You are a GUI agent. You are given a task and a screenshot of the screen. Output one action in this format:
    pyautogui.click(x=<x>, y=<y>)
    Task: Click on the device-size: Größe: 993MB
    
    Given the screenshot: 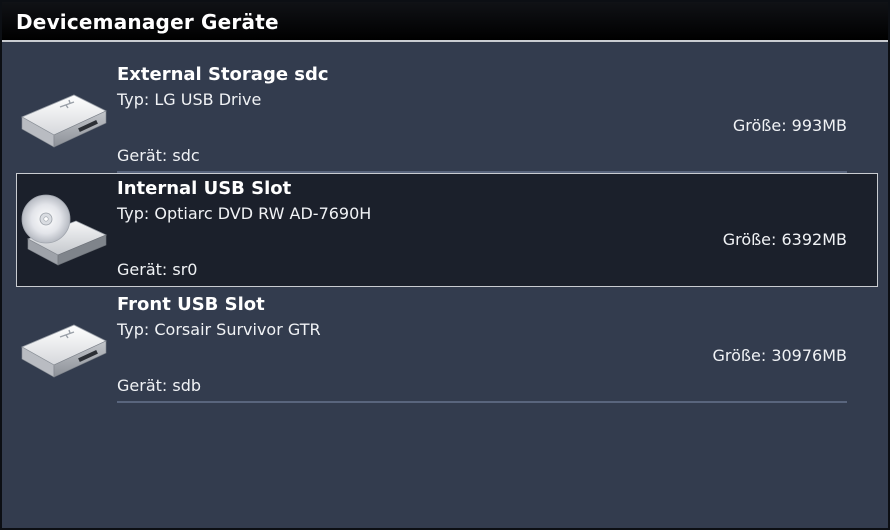 What is the action you would take?
    pyautogui.click(x=789, y=125)
    